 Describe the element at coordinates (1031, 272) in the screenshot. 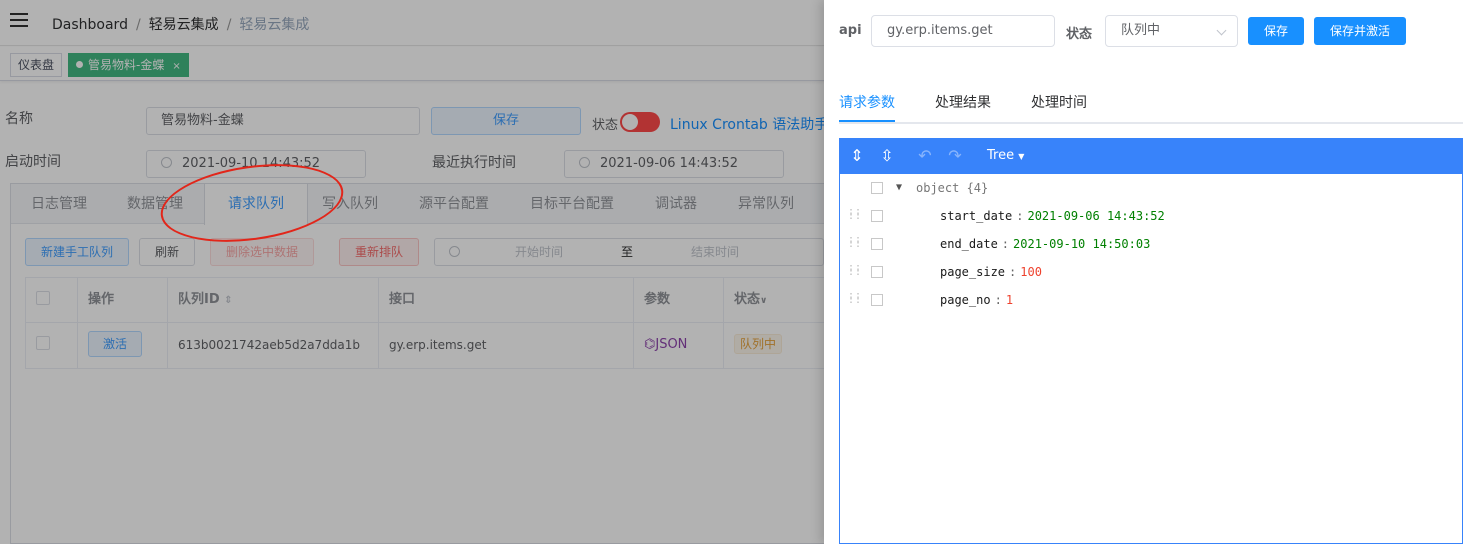

I see `json-value: 100` at that location.